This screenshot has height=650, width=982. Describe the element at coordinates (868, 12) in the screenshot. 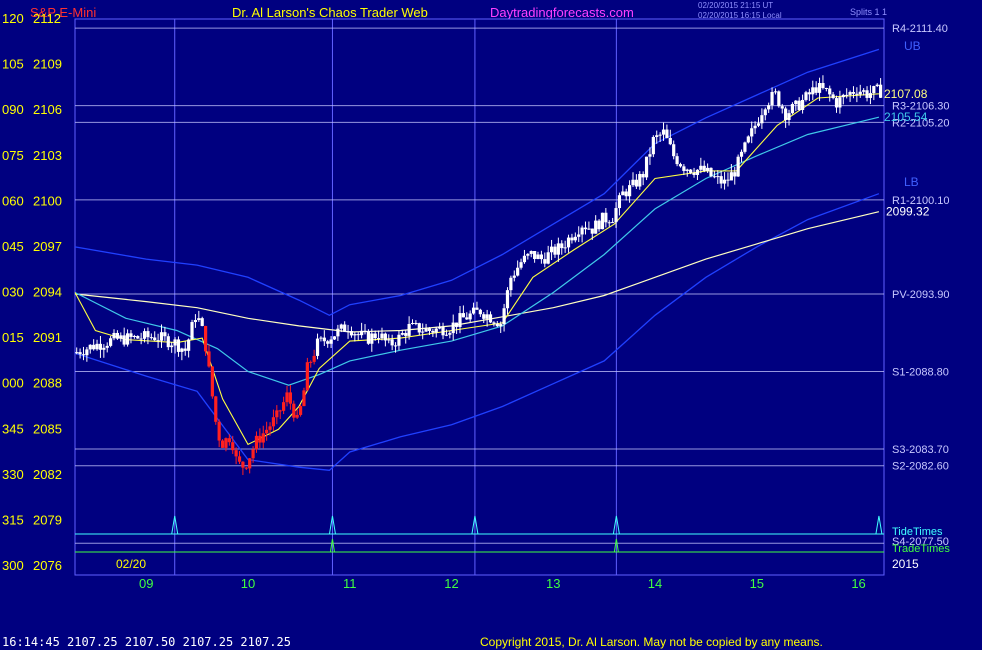

I see `splits-label: Splits 1 1` at that location.